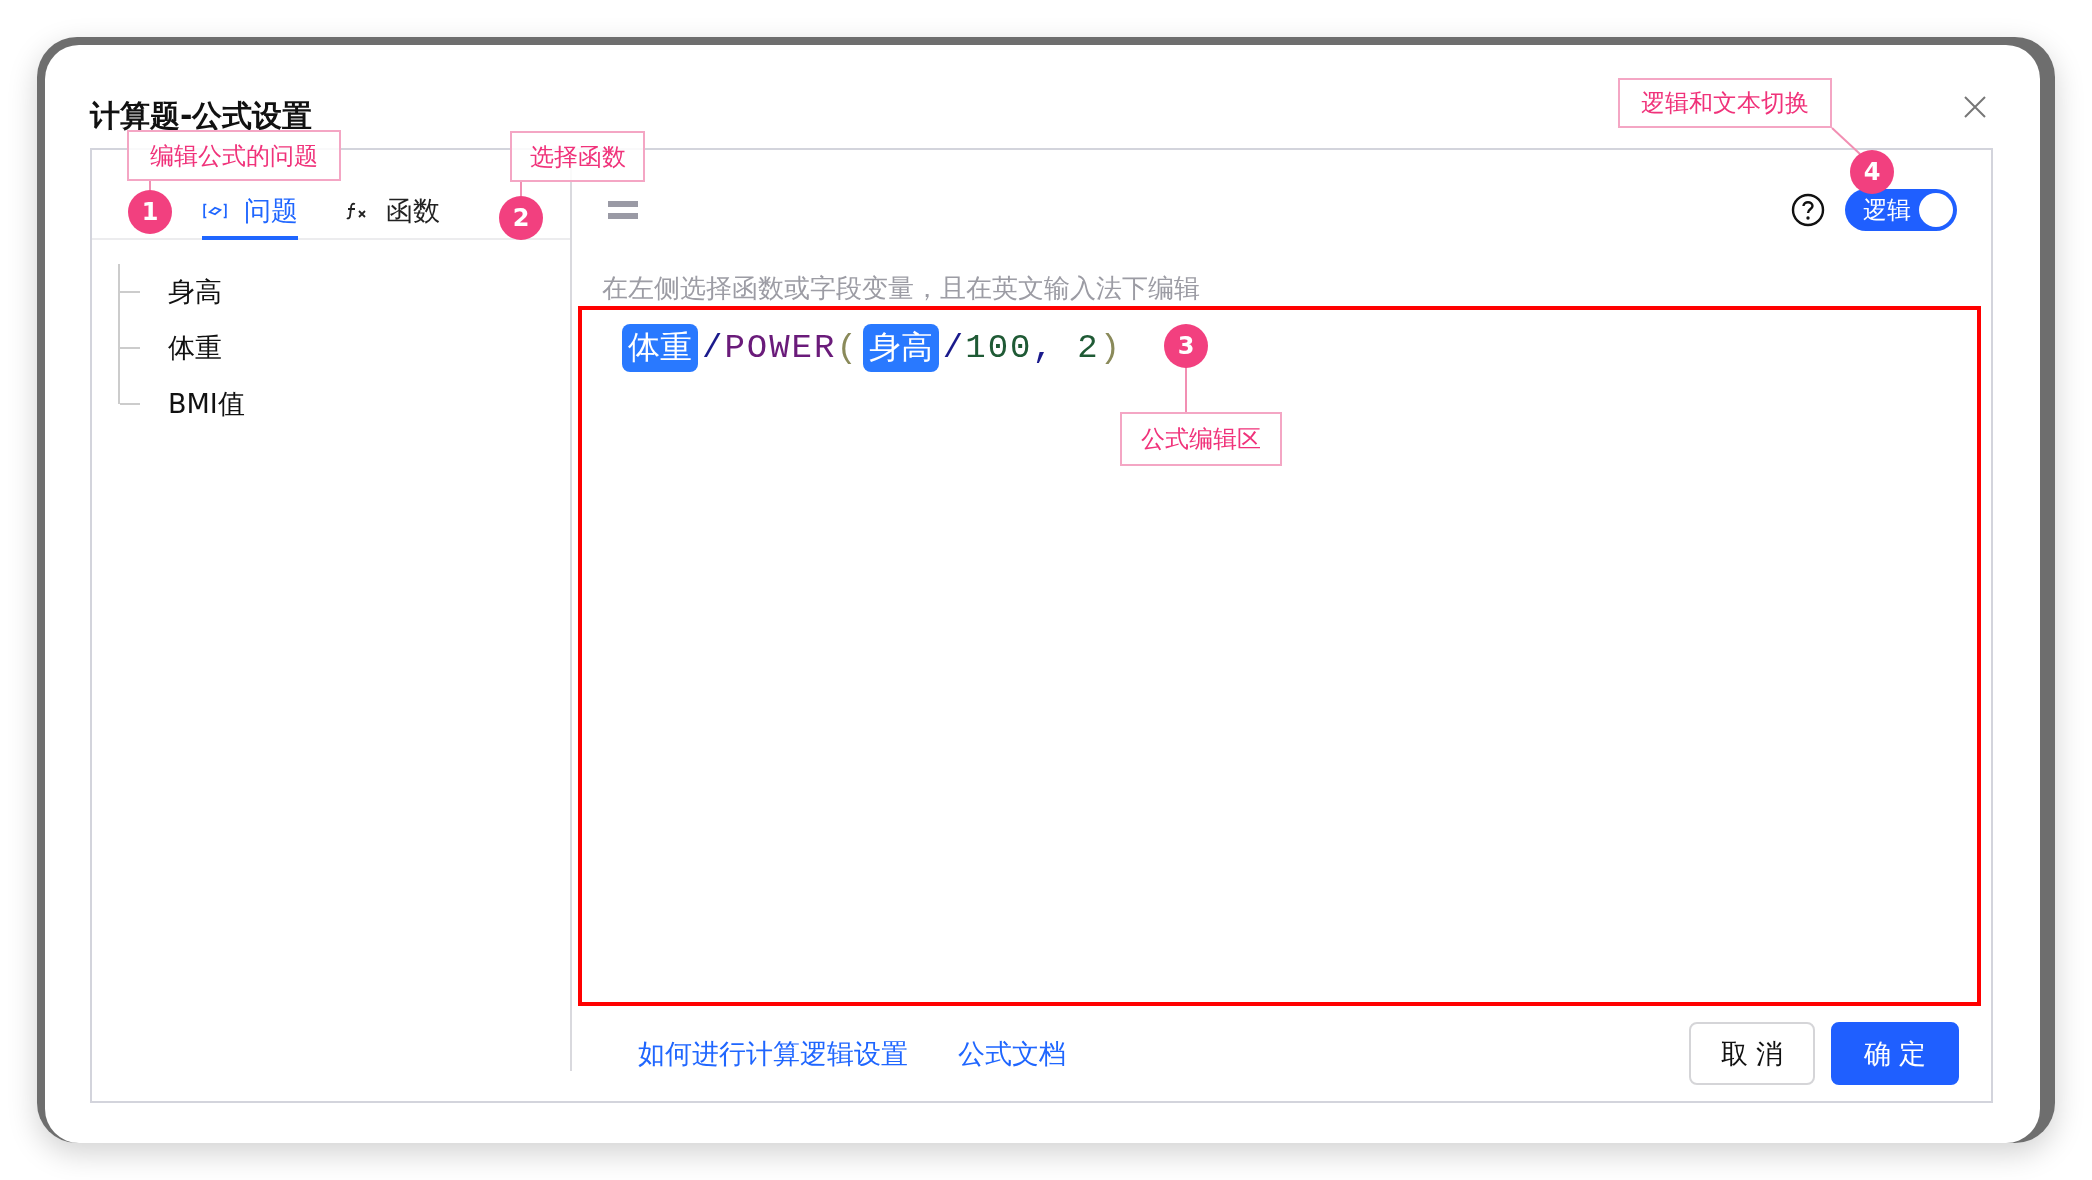 The height and width of the screenshot is (1180, 2092). I want to click on help-link: 如何进行计算逻辑设置, so click(773, 1053).